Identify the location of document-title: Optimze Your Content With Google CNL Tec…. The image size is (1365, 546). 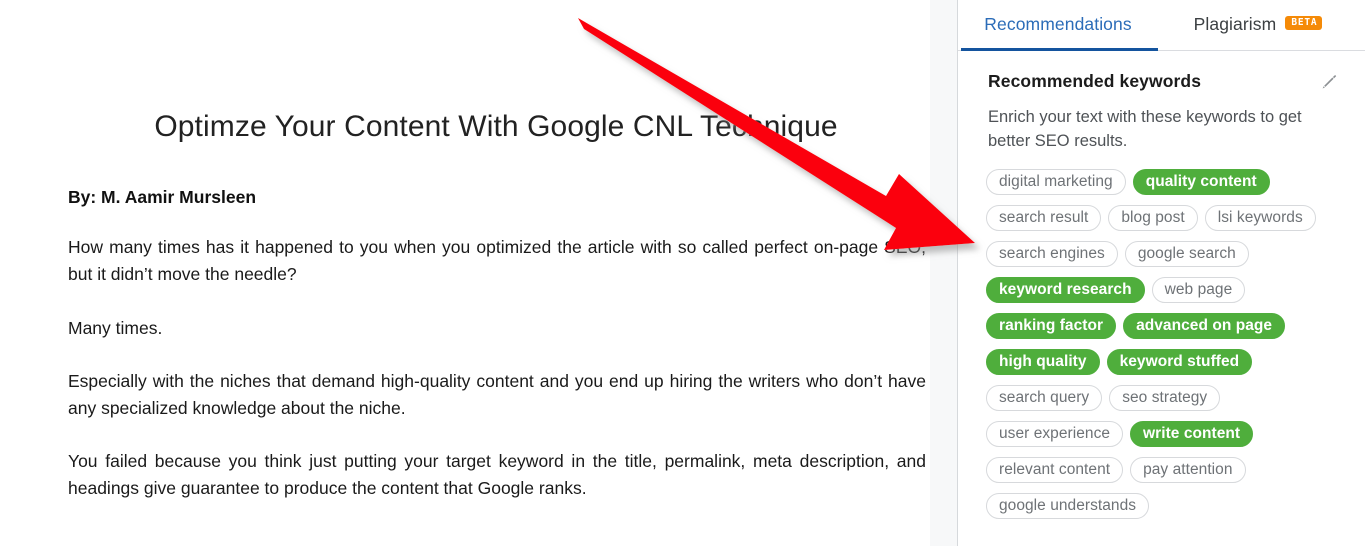
(497, 127).